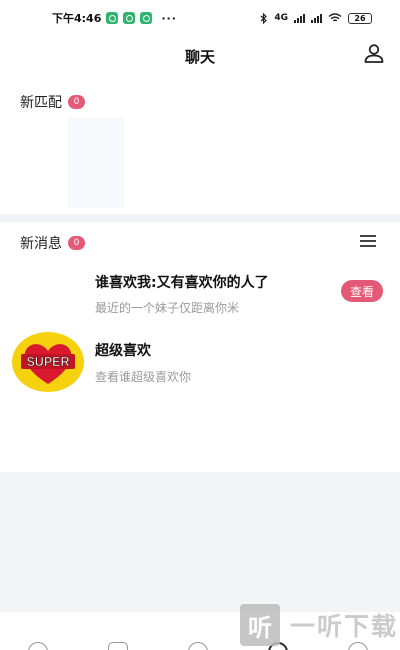 The height and width of the screenshot is (650, 400). I want to click on super-like-avatar: SUPER, so click(48, 362).